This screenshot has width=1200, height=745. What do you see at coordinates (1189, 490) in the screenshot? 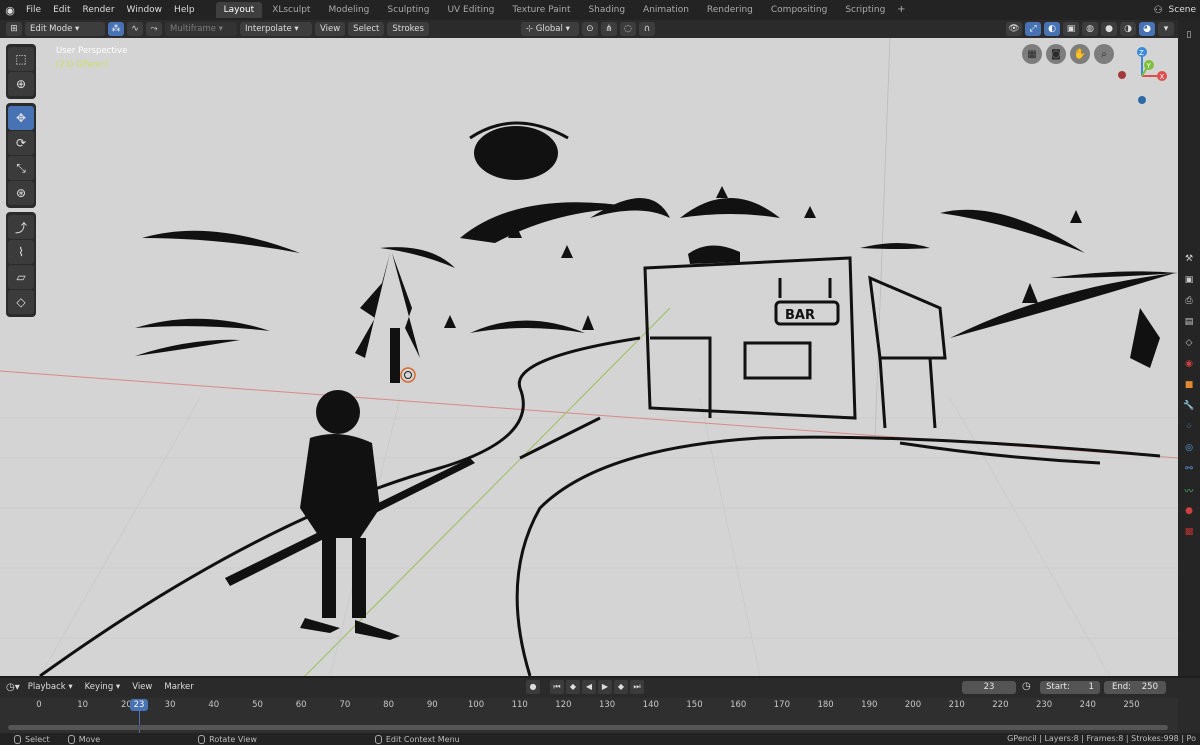
I see `data-properties-icon: 〰` at bounding box center [1189, 490].